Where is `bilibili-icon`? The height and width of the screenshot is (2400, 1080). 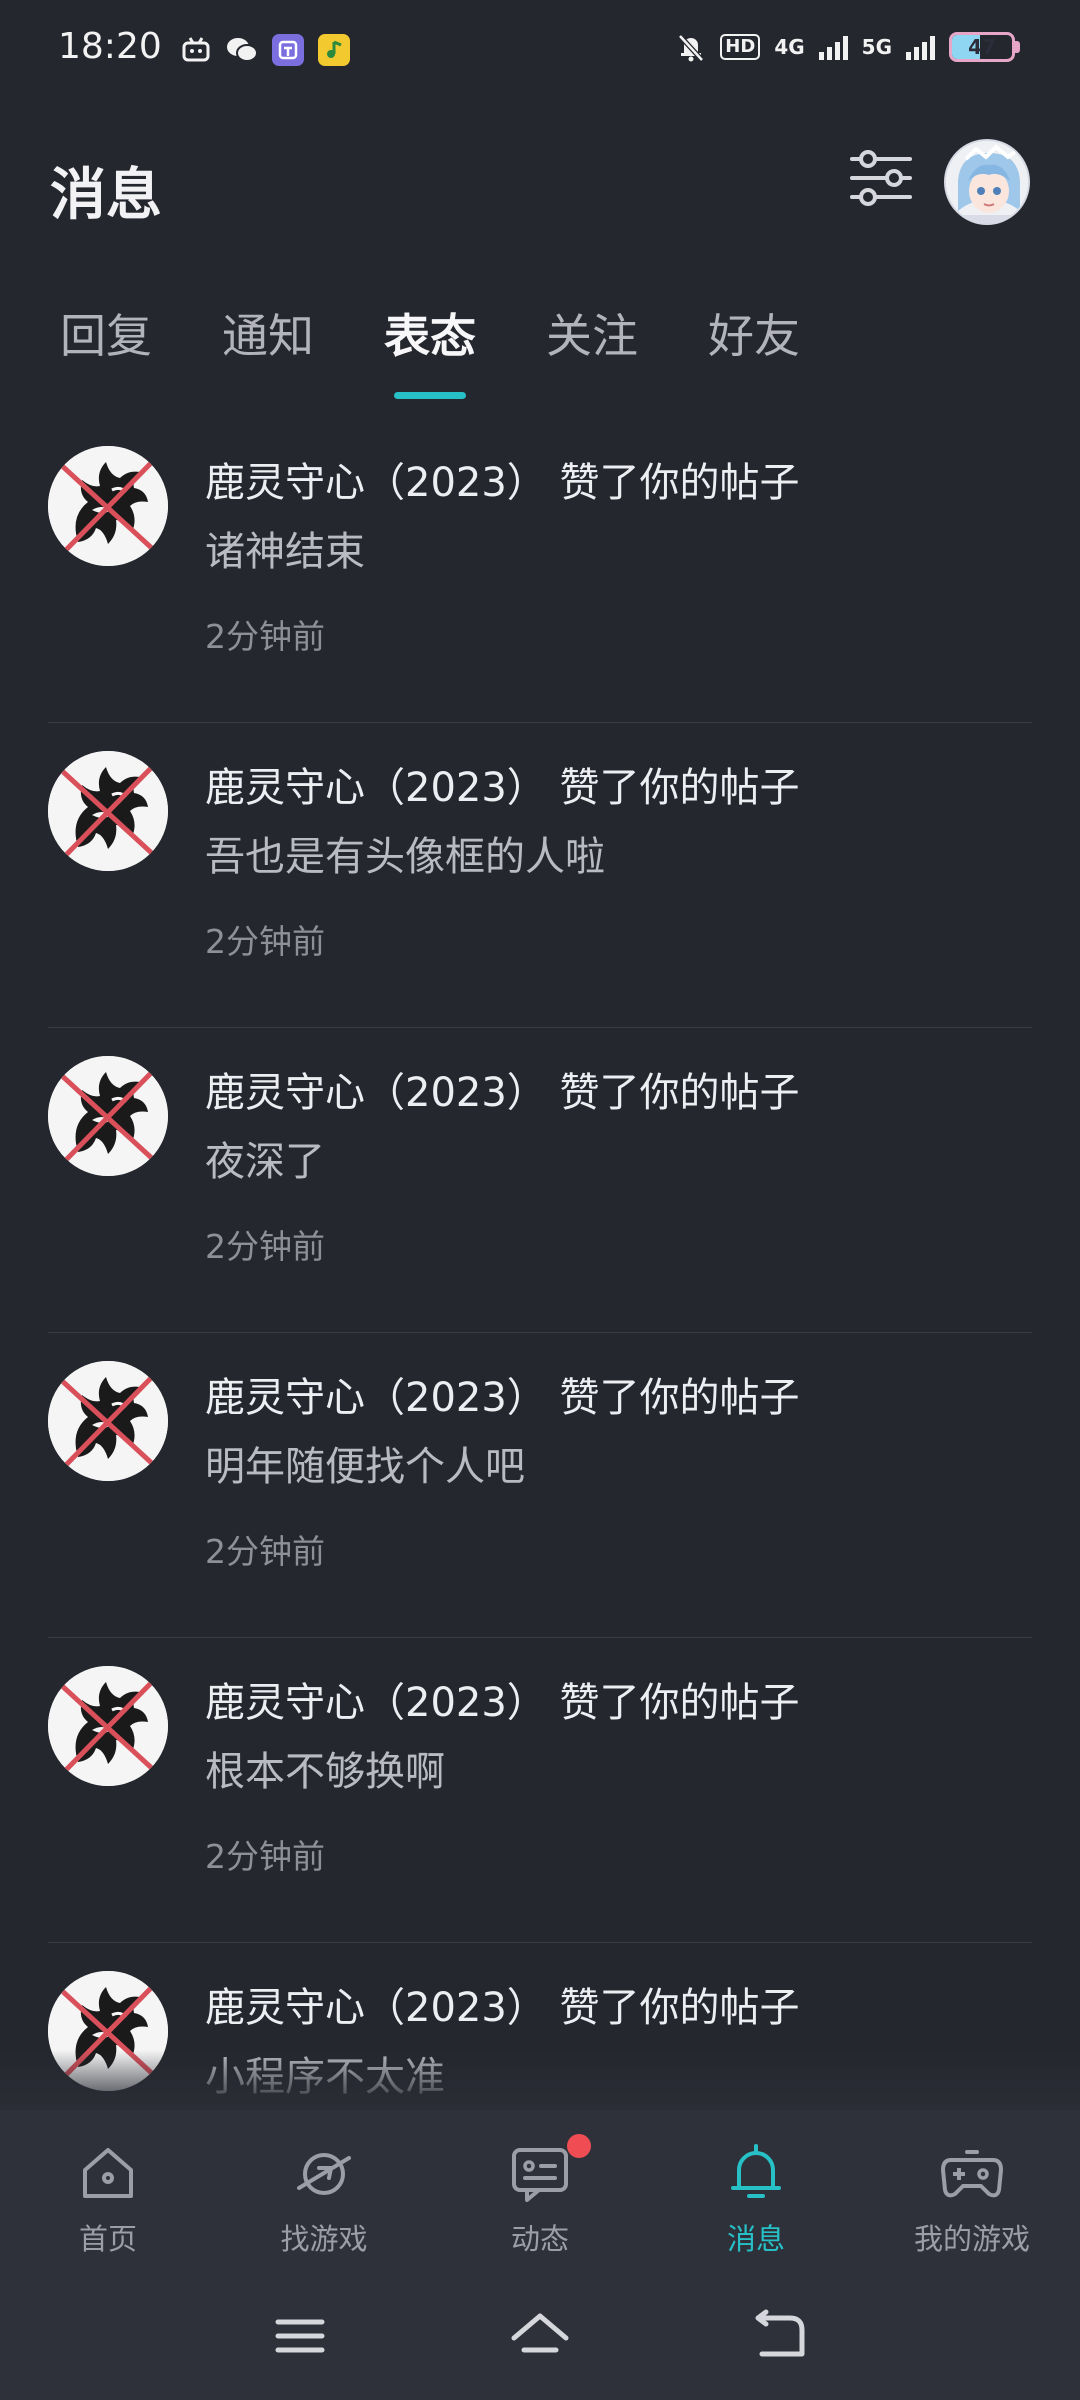
bilibili-icon is located at coordinates (196, 50).